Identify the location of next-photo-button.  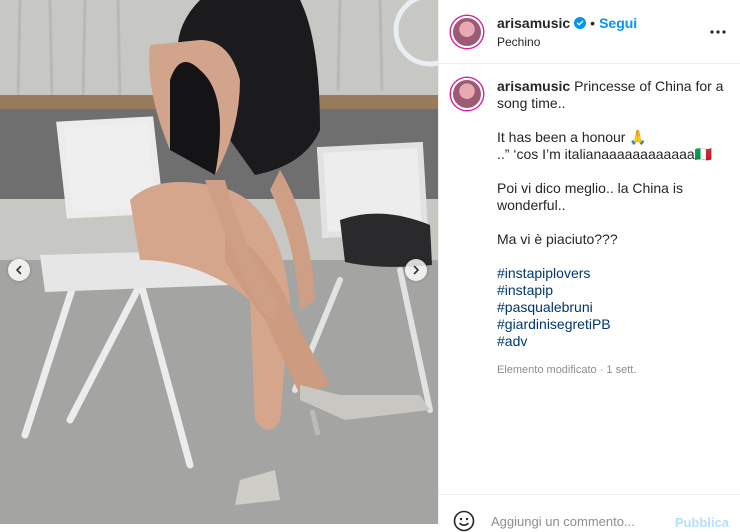
(416, 270).